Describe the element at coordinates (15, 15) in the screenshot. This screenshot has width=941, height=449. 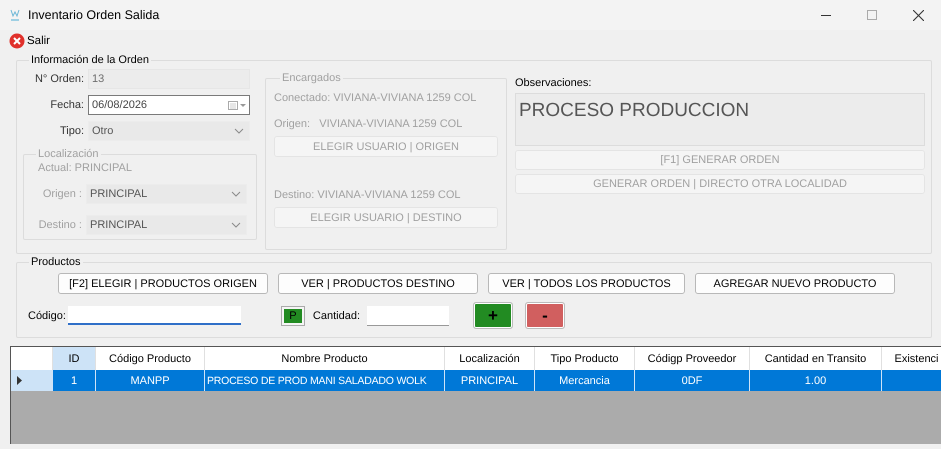
I see `app-icon` at that location.